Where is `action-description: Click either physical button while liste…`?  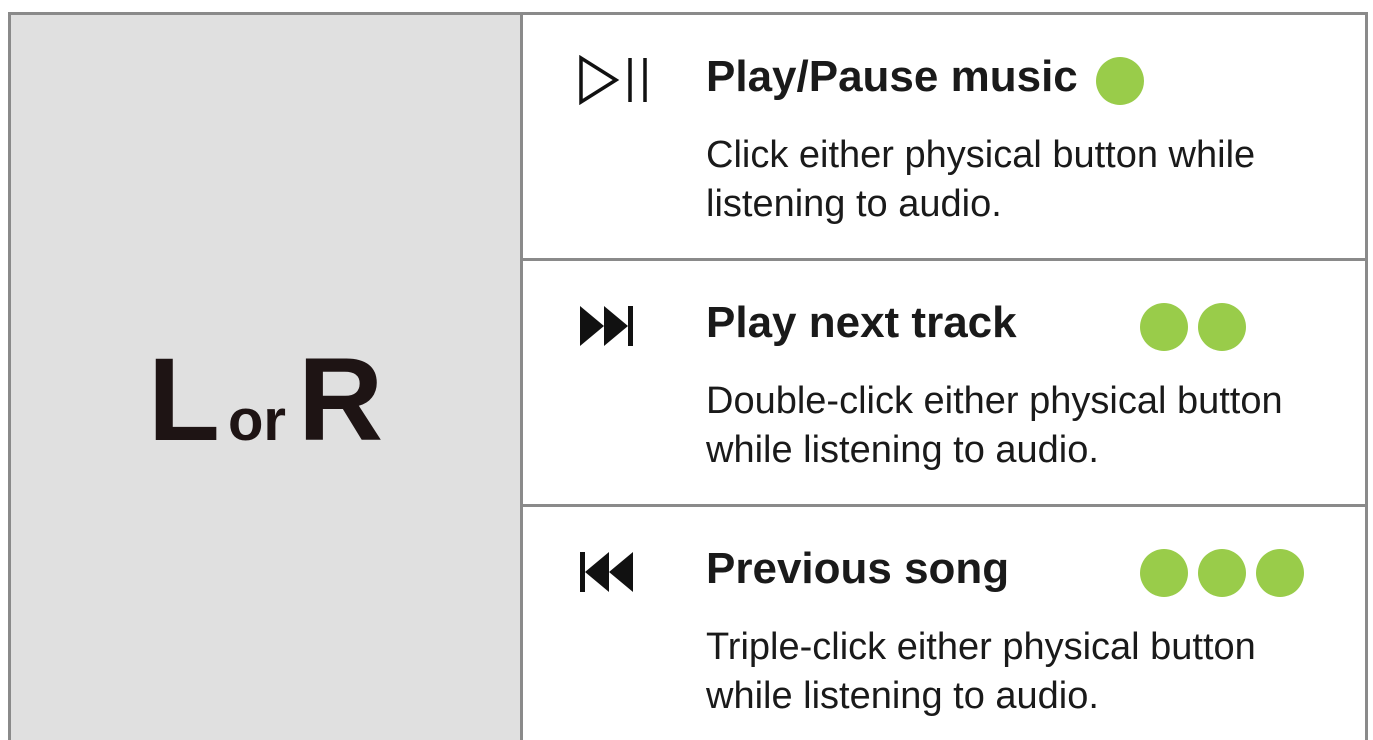 action-description: Click either physical button while liste… is located at coordinates (981, 180).